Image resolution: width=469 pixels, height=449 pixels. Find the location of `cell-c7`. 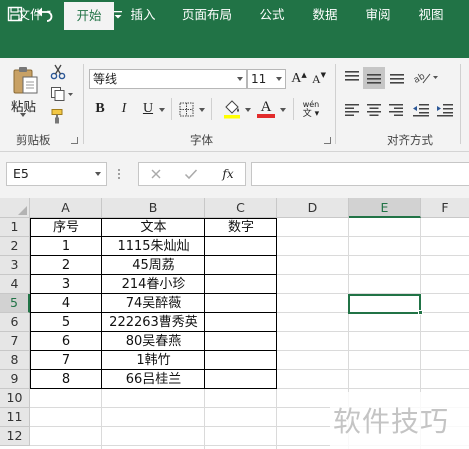

cell-c7 is located at coordinates (241, 341).